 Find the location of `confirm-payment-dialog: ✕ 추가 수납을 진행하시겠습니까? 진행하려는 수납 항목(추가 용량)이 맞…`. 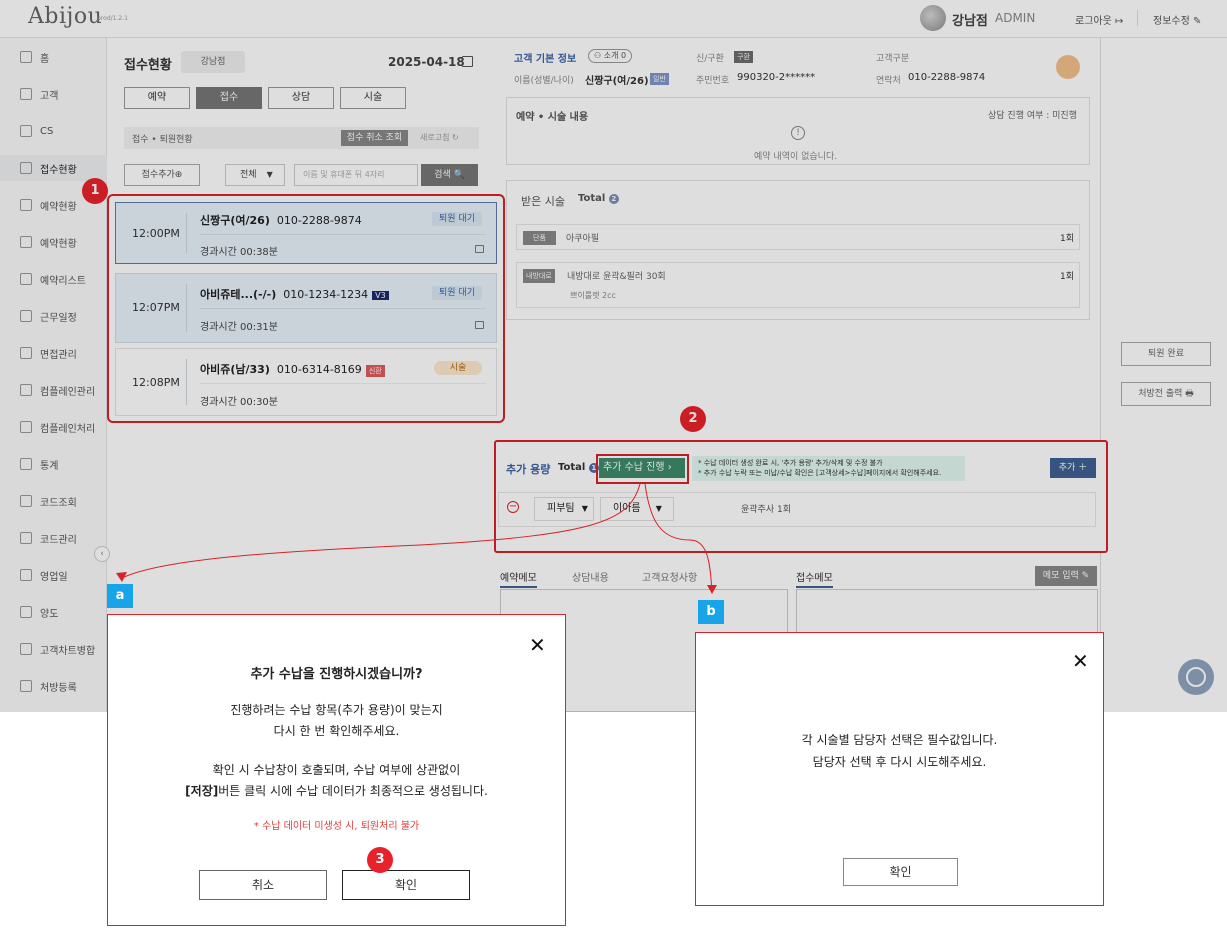

confirm-payment-dialog: ✕ 추가 수납을 진행하시겠습니까? 진행하려는 수납 항목(추가 용량)이 맞… is located at coordinates (336, 770).